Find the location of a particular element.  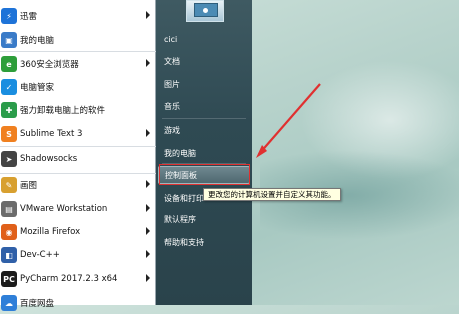

program-label: Mozilla Firefox is located at coordinates (50, 232).